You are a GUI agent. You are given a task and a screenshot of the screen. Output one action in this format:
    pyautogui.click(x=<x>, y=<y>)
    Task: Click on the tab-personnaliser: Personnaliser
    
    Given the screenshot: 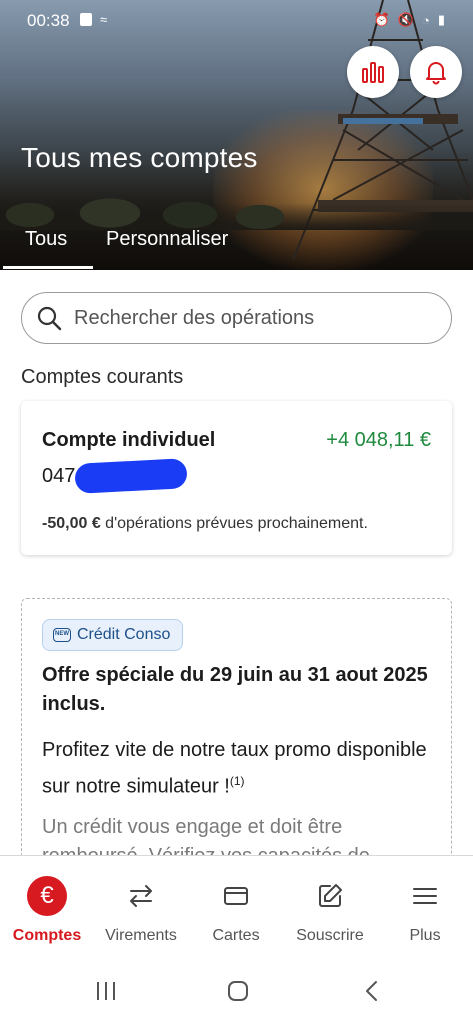 What is the action you would take?
    pyautogui.click(x=167, y=239)
    